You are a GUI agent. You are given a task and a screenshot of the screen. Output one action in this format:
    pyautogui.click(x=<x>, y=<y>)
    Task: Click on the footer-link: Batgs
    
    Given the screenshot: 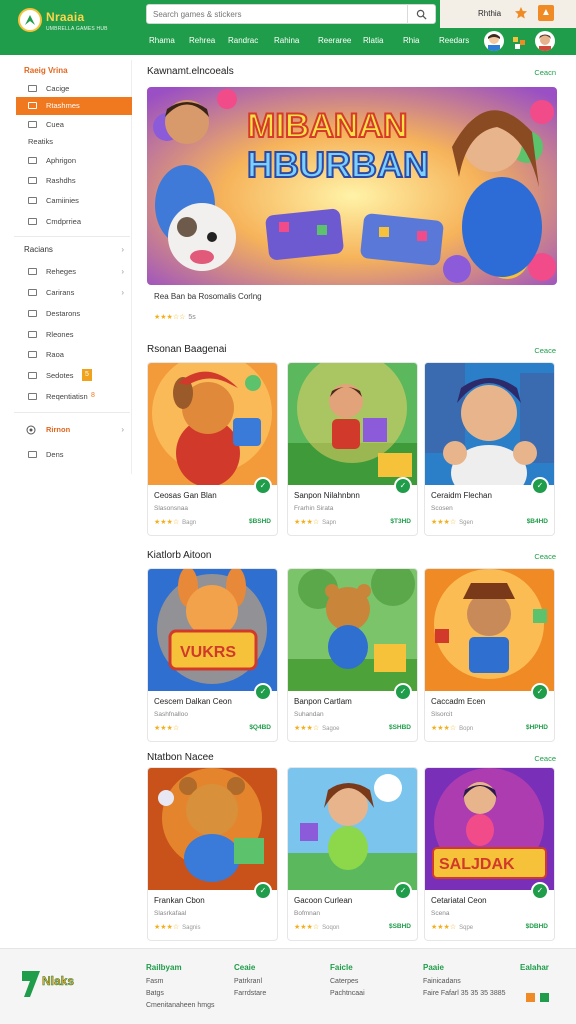 What is the action you would take?
    pyautogui.click(x=180, y=993)
    